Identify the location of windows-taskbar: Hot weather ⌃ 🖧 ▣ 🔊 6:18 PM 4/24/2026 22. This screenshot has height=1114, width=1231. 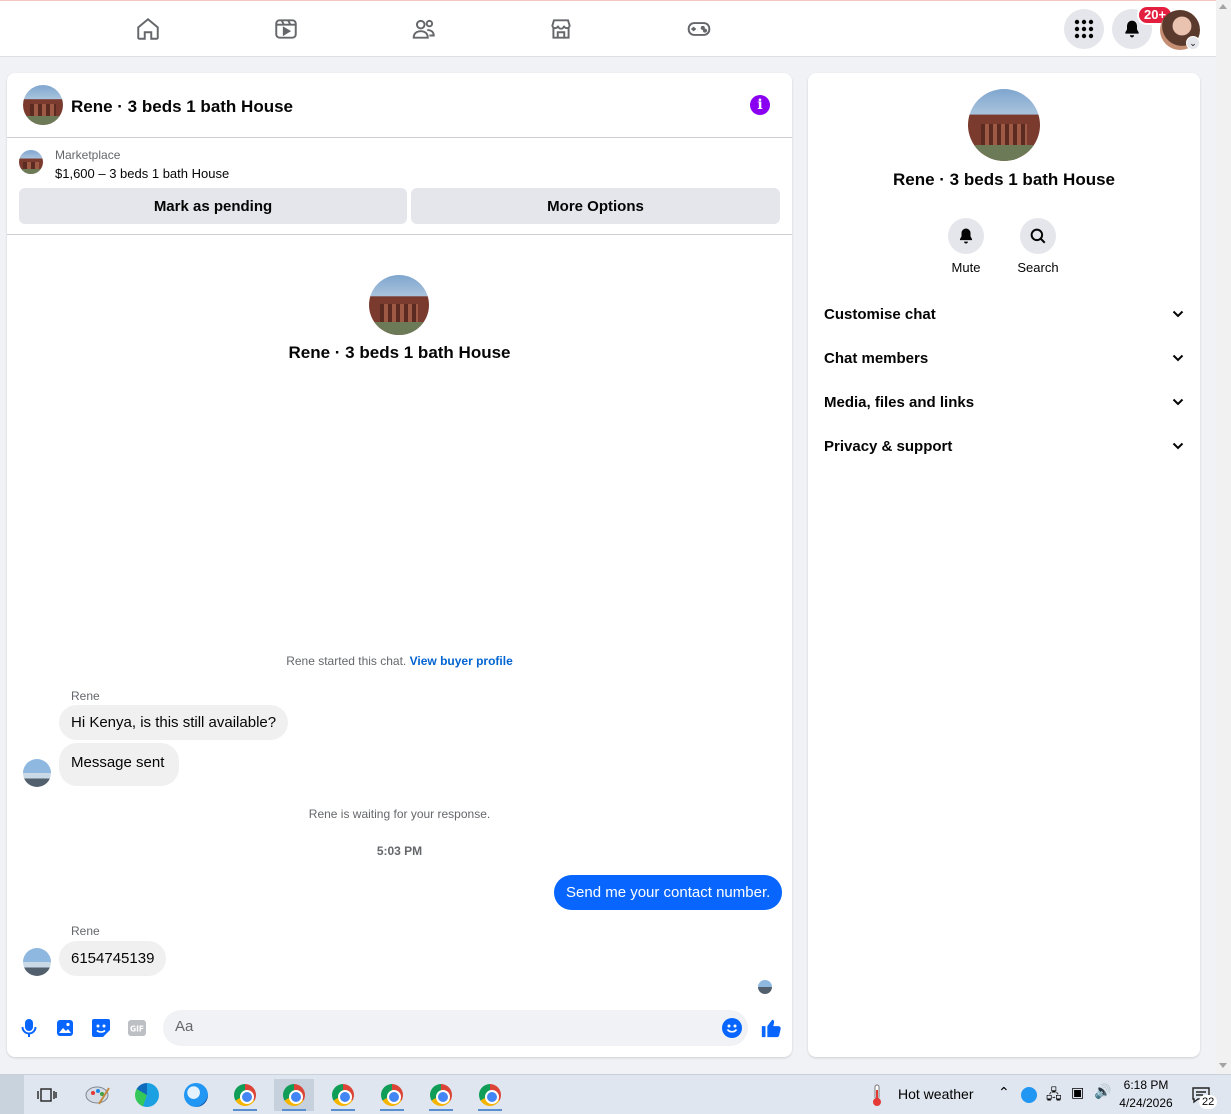
(615, 1094).